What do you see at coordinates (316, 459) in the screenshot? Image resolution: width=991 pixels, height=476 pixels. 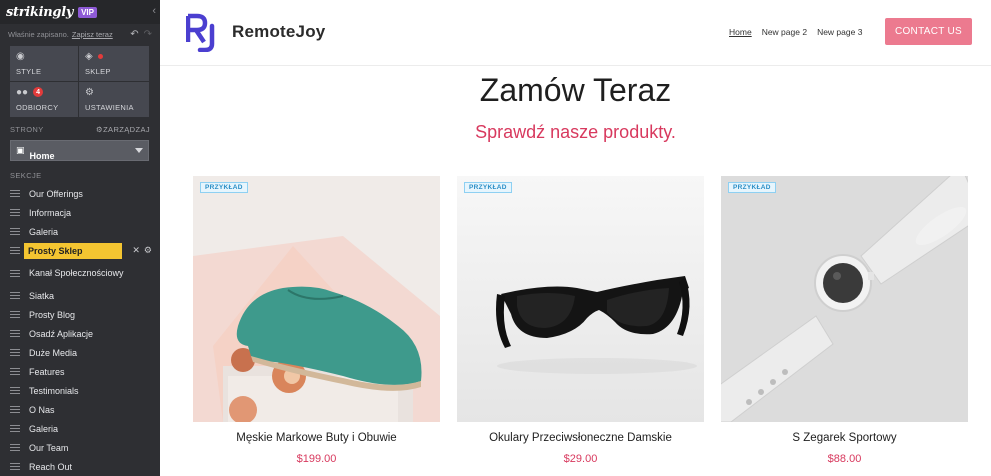 I see `product-price: $199.00` at bounding box center [316, 459].